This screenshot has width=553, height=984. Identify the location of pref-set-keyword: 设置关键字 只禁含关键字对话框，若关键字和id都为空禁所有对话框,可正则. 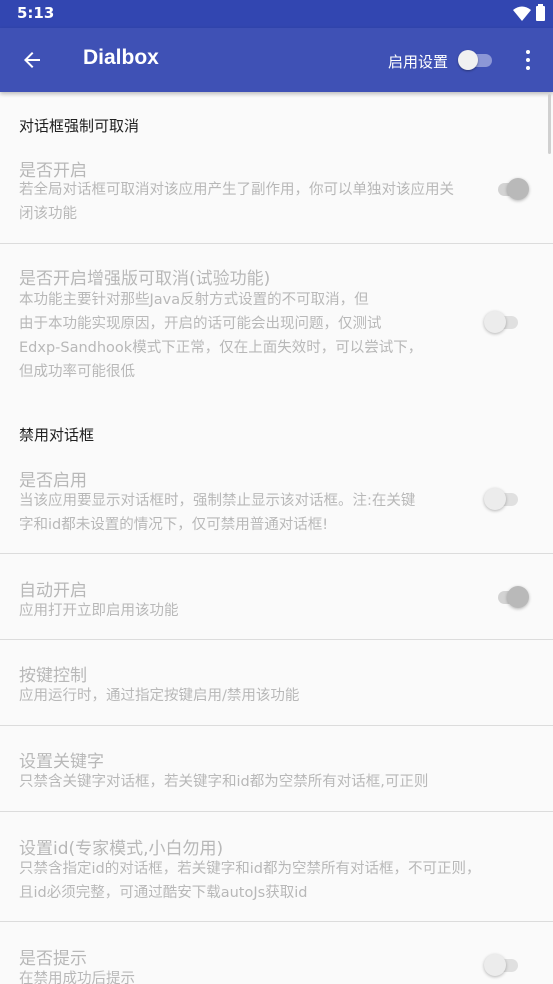
(276, 775).